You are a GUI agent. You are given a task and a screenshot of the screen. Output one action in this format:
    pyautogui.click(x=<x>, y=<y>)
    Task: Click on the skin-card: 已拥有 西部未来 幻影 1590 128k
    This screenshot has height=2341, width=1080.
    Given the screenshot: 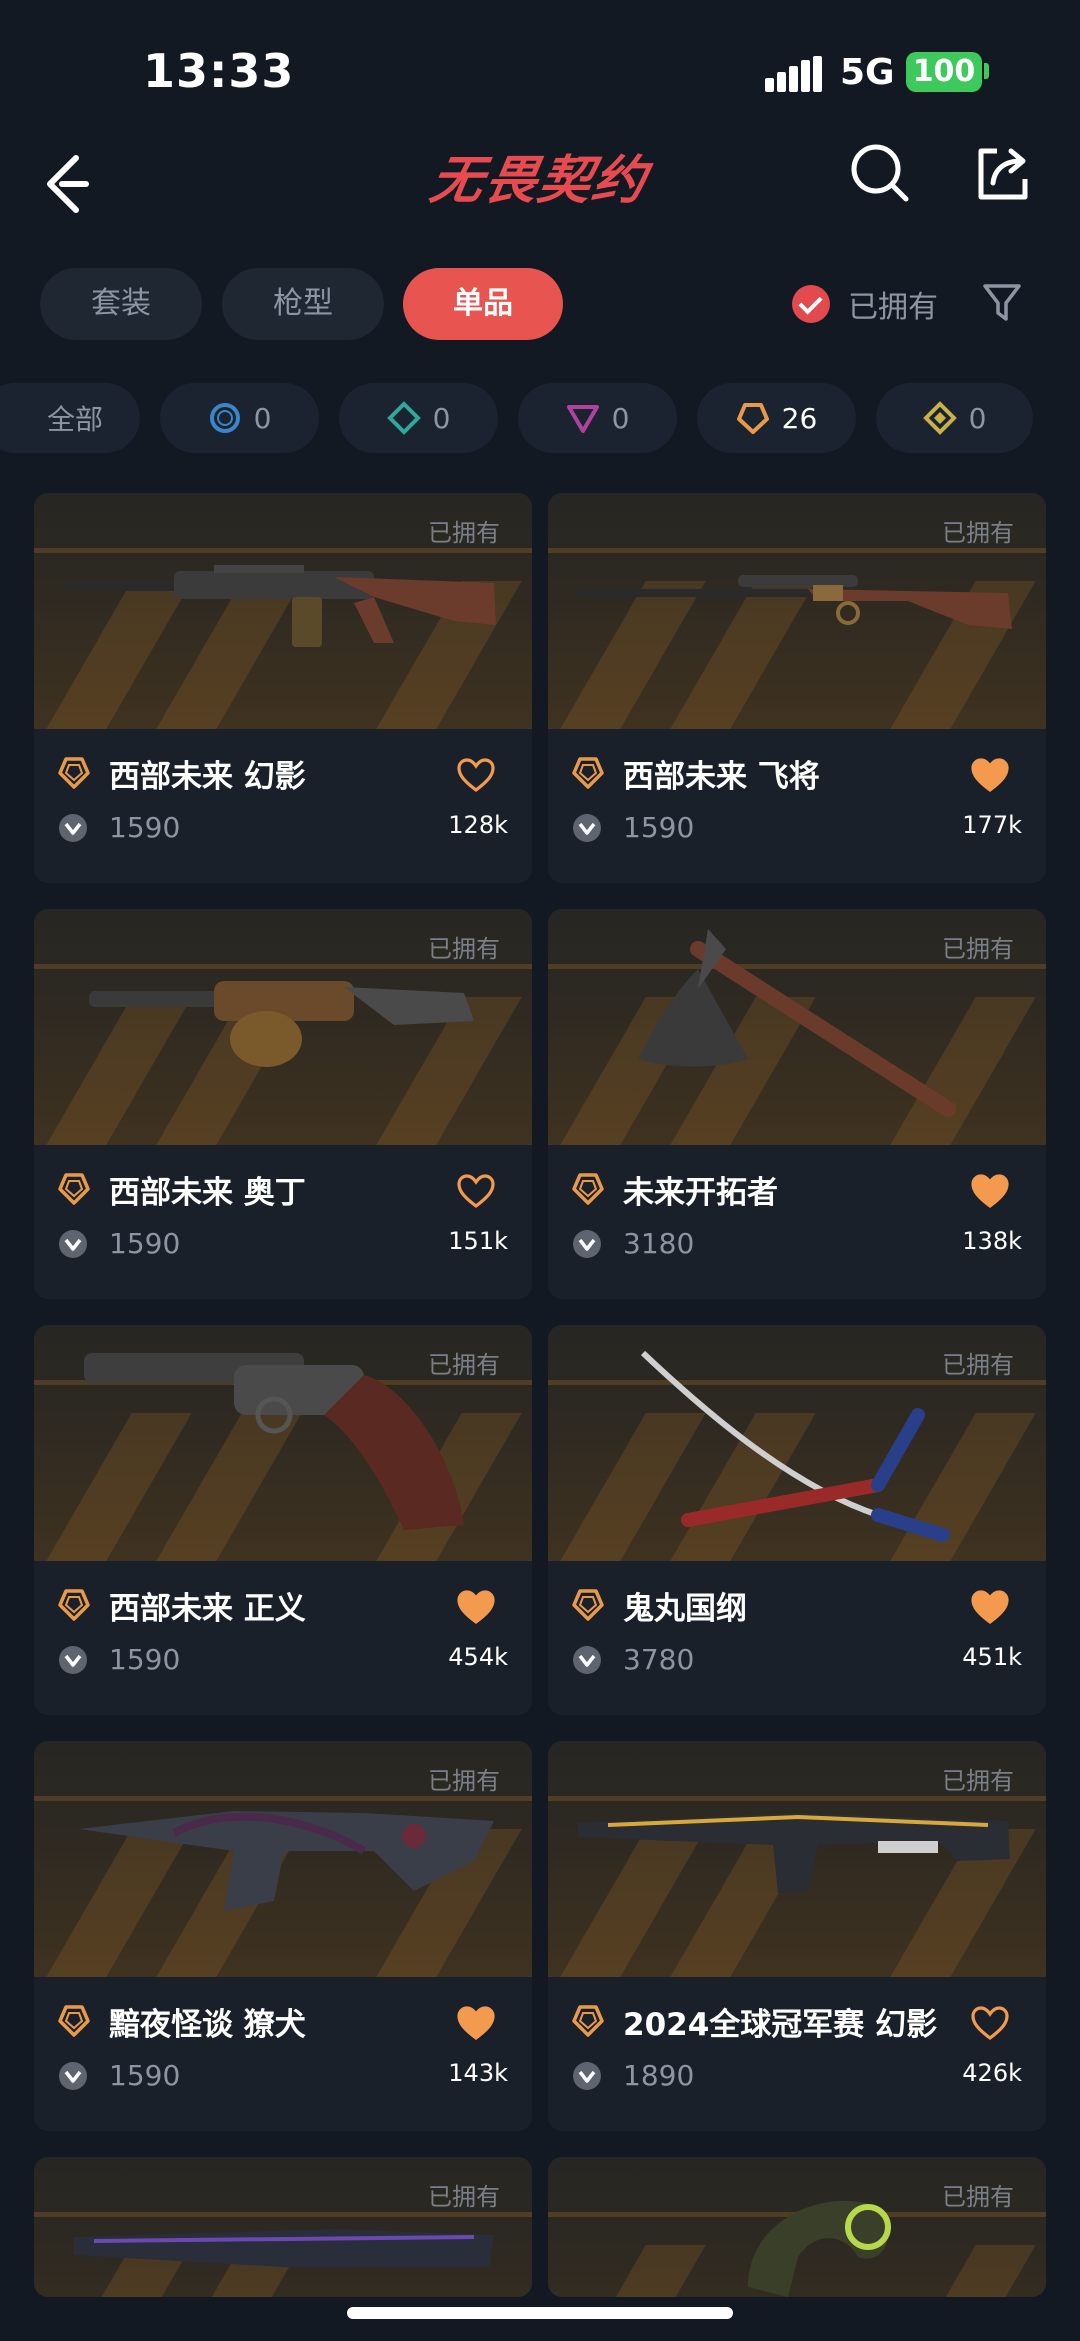 What is the action you would take?
    pyautogui.click(x=283, y=688)
    